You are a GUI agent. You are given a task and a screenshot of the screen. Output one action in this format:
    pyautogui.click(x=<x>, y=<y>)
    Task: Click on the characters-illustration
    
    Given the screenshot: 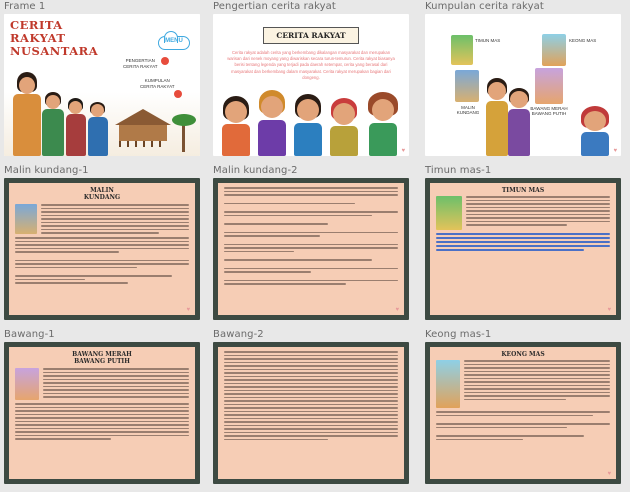 What is the action you would take?
    pyautogui.click(x=65, y=109)
    